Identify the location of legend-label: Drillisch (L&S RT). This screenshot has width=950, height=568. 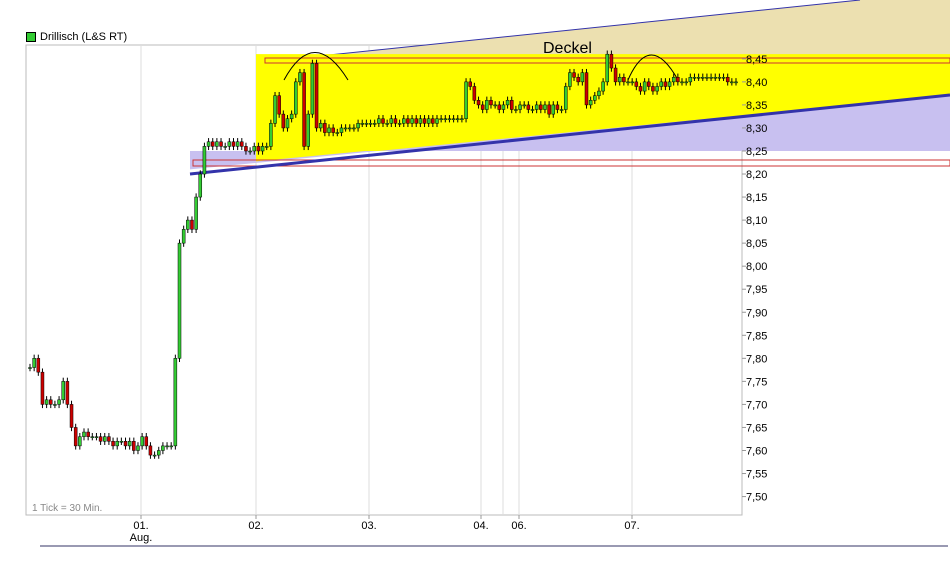
(84, 37).